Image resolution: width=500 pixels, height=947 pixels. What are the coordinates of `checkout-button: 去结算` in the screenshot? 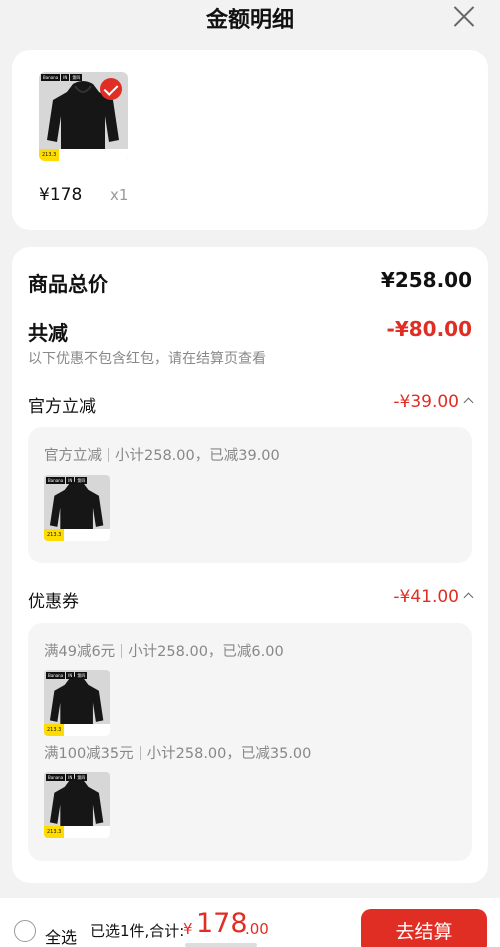 It's located at (424, 928).